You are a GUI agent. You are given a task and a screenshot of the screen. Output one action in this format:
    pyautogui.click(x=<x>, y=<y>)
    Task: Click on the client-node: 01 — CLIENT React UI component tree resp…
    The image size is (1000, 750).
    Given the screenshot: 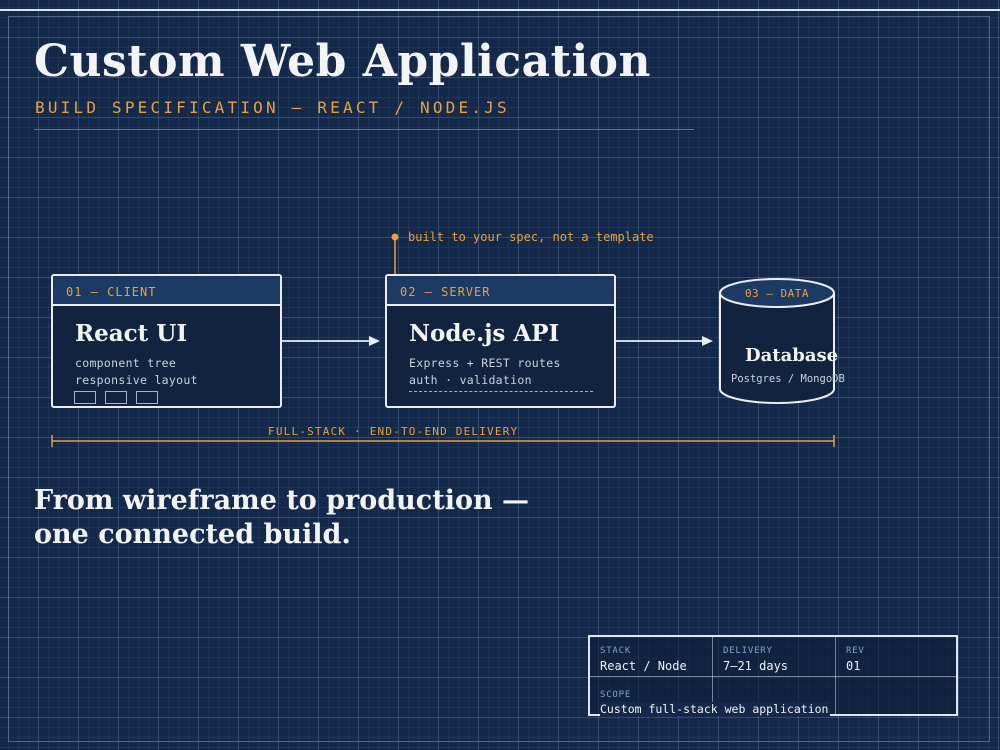 What is the action you would take?
    pyautogui.click(x=166, y=341)
    